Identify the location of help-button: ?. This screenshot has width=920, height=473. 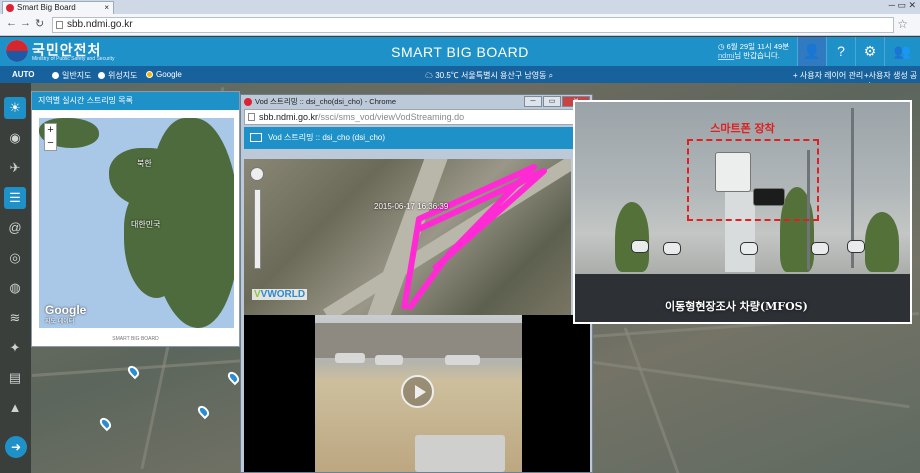
(840, 51).